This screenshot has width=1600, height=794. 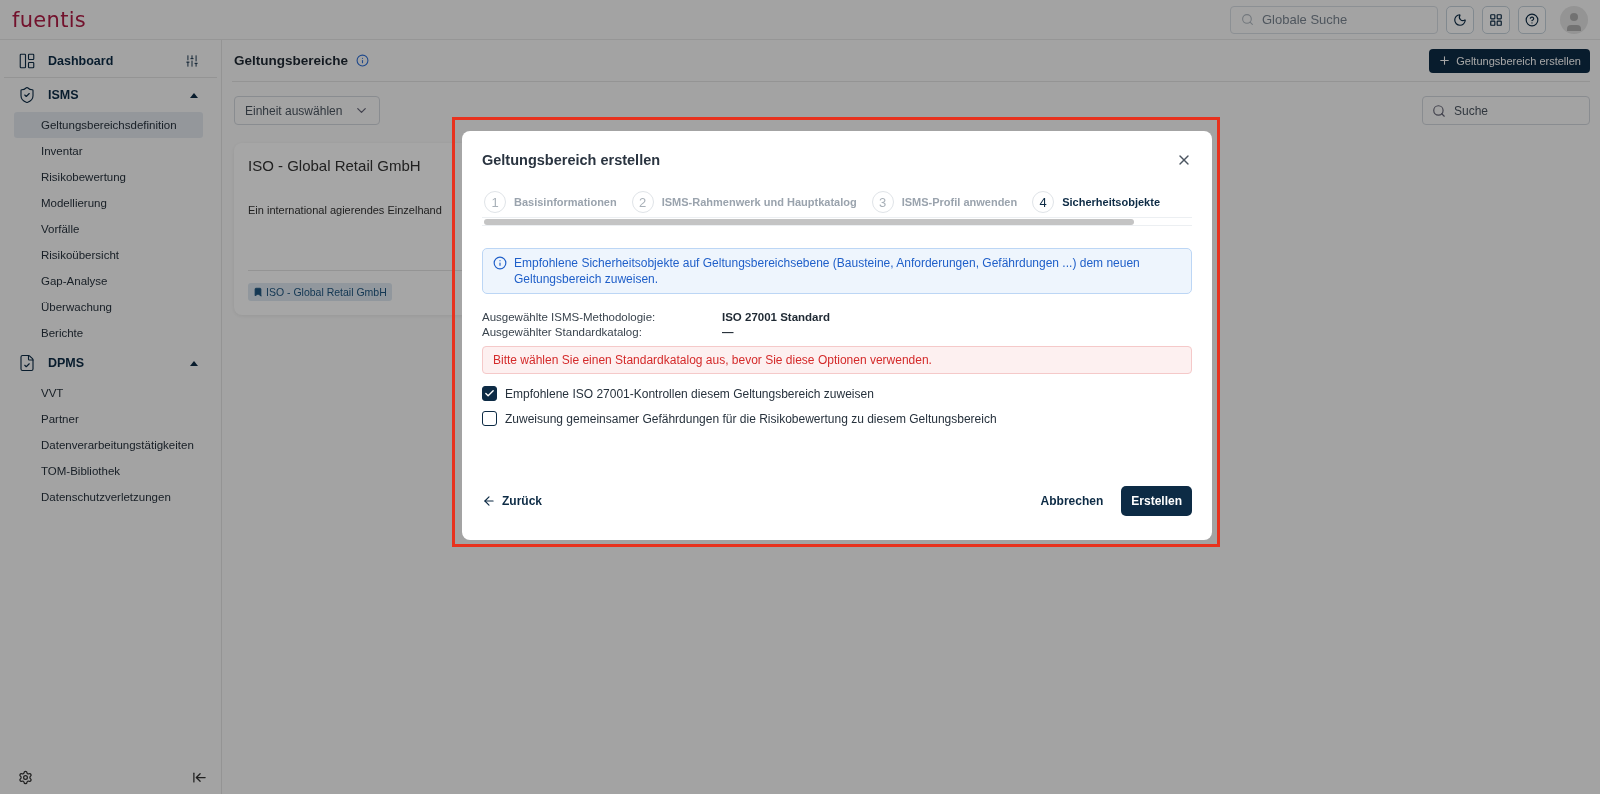 I want to click on settings-icon, so click(x=25, y=777).